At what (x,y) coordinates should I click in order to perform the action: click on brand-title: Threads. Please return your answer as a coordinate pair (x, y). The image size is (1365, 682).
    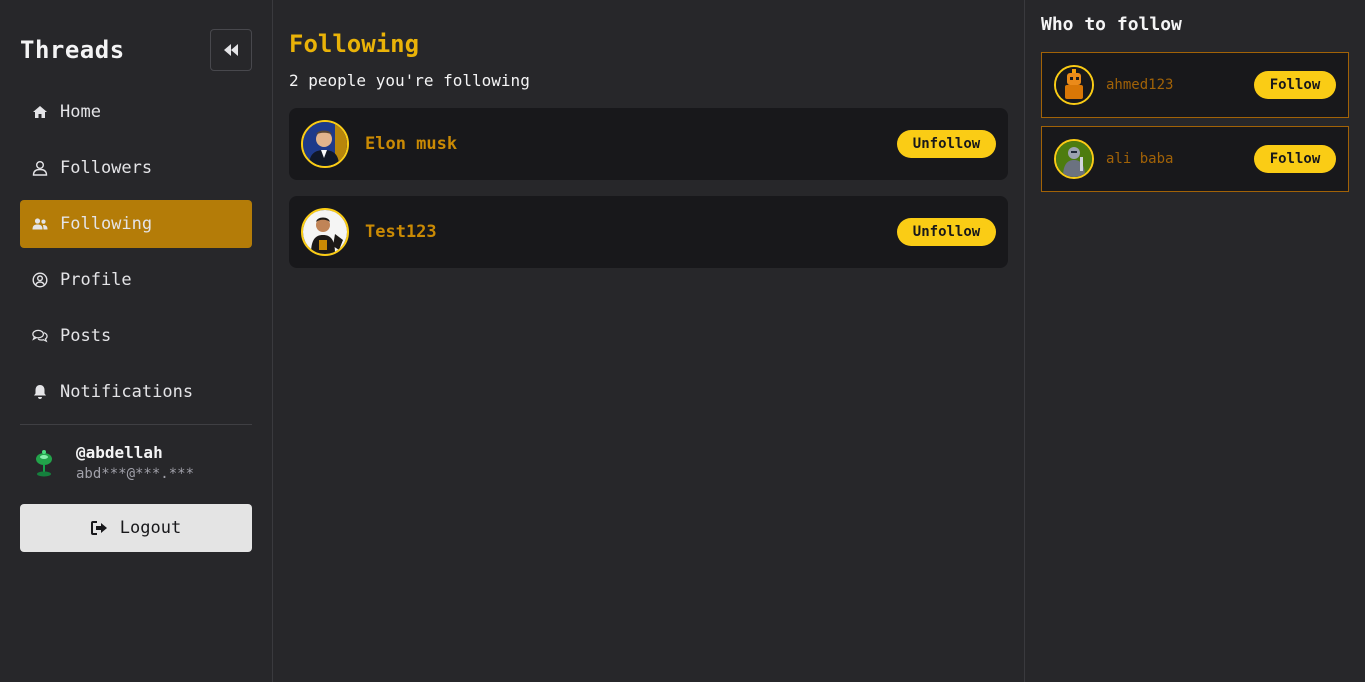
    Looking at the image, I should click on (72, 50).